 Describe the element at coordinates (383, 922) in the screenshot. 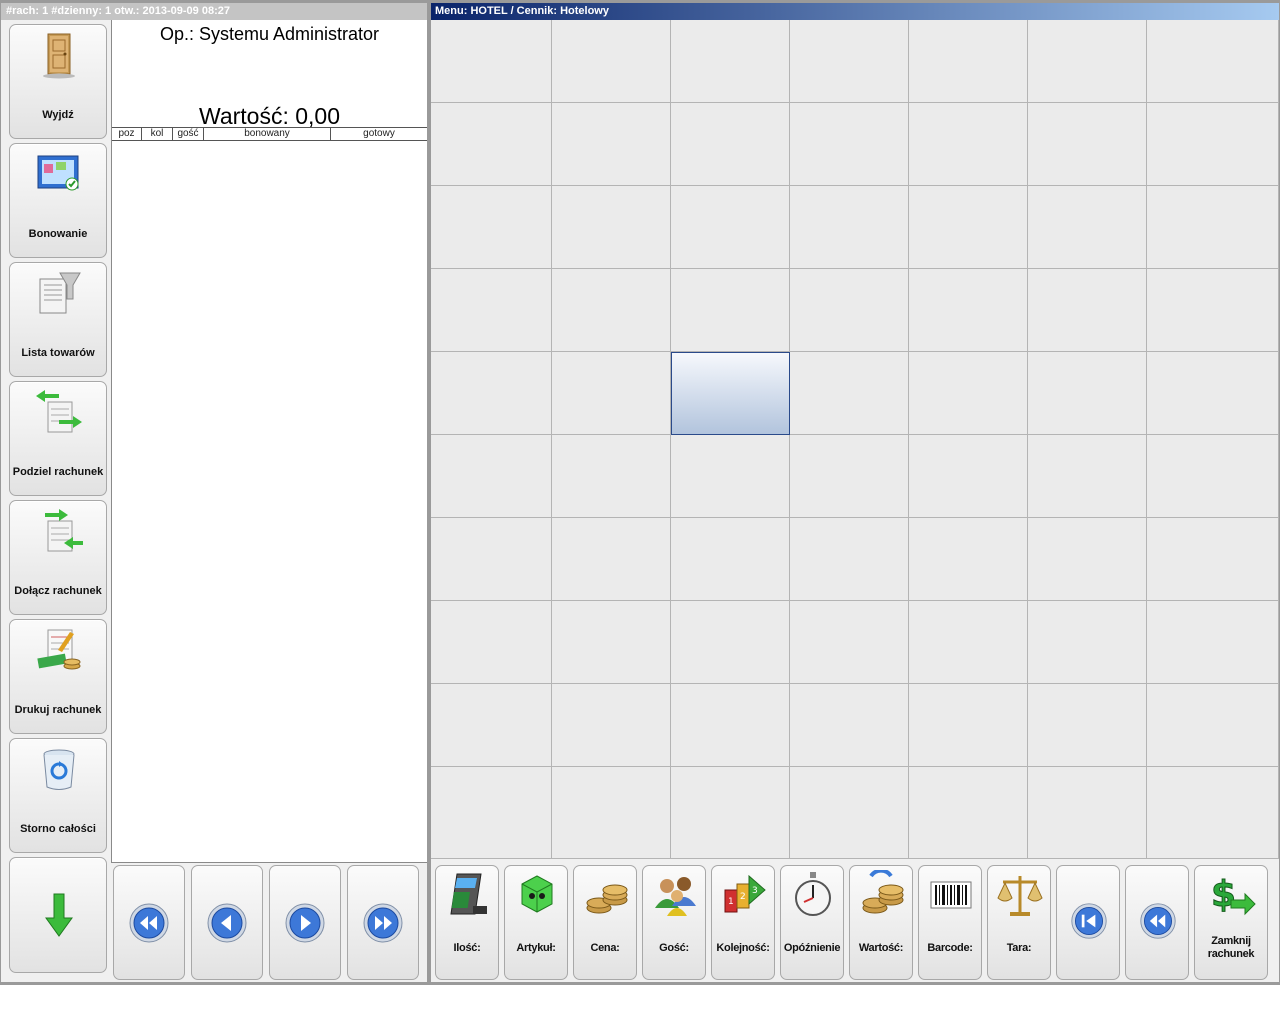

I see `order-last-page-button` at that location.